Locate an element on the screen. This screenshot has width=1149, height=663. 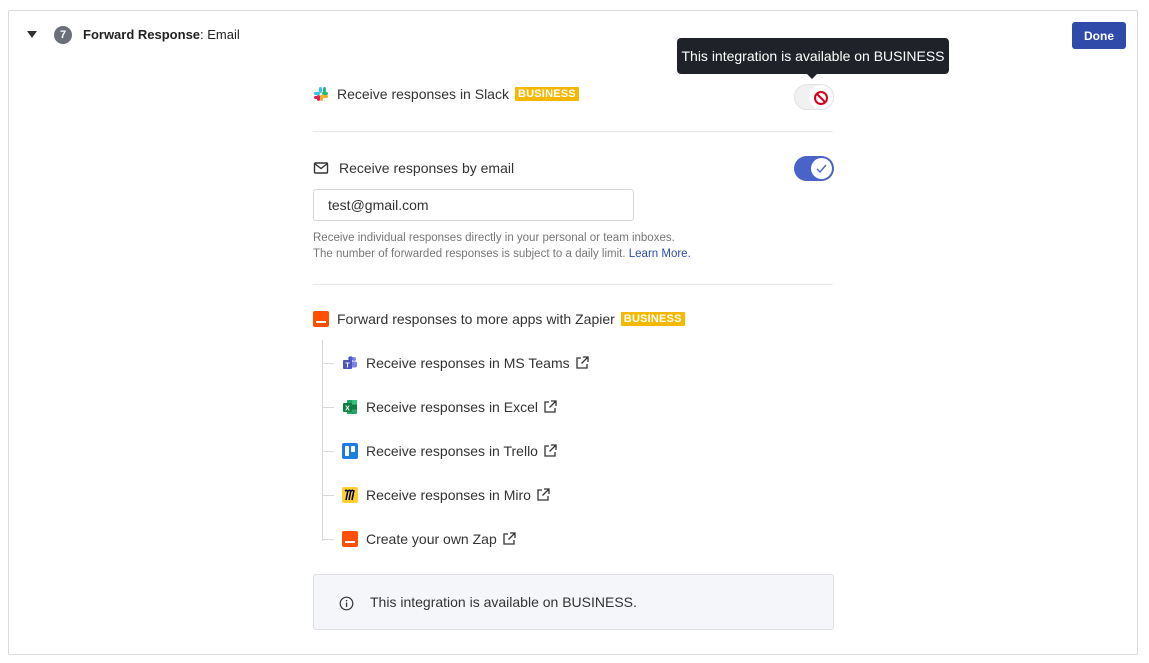
miro-icon is located at coordinates (350, 495).